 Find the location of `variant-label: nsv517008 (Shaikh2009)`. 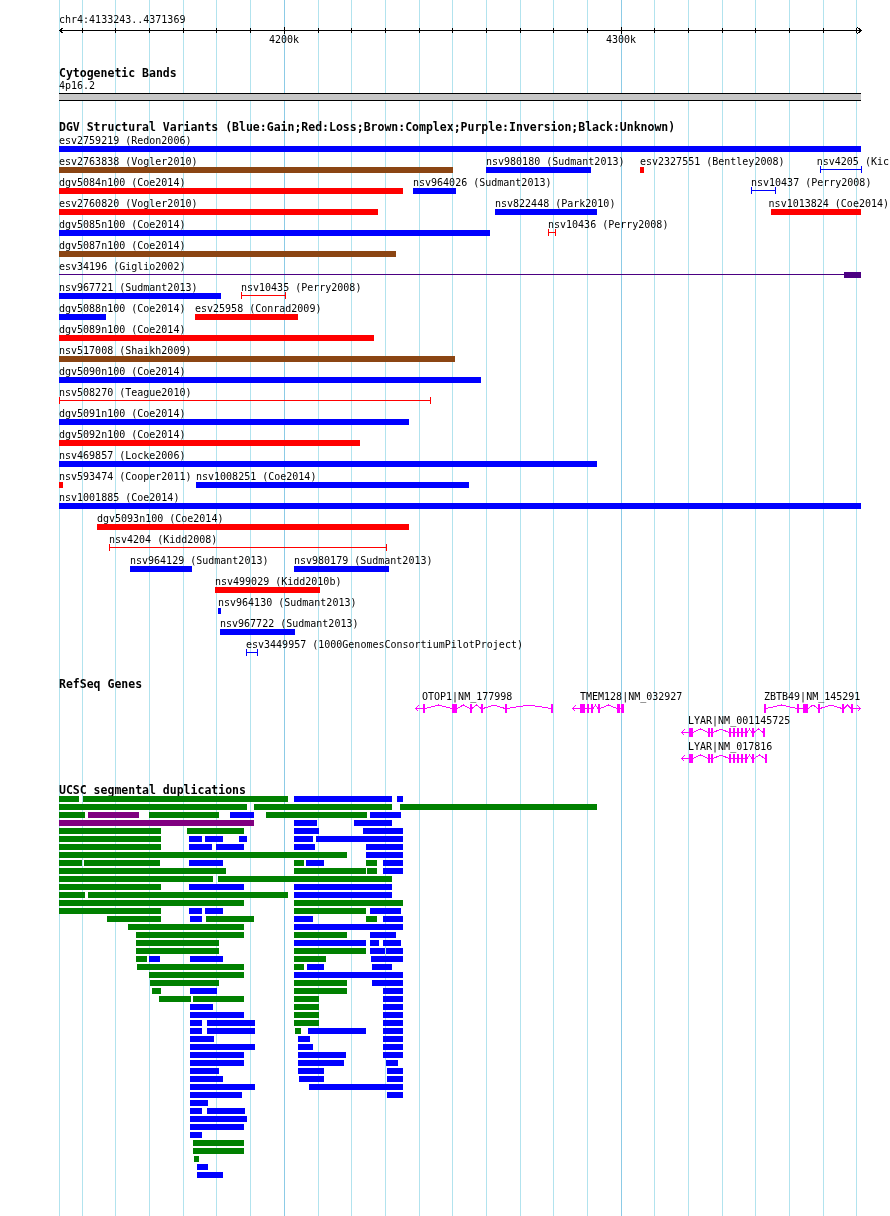

variant-label: nsv517008 (Shaikh2009) is located at coordinates (125, 350).